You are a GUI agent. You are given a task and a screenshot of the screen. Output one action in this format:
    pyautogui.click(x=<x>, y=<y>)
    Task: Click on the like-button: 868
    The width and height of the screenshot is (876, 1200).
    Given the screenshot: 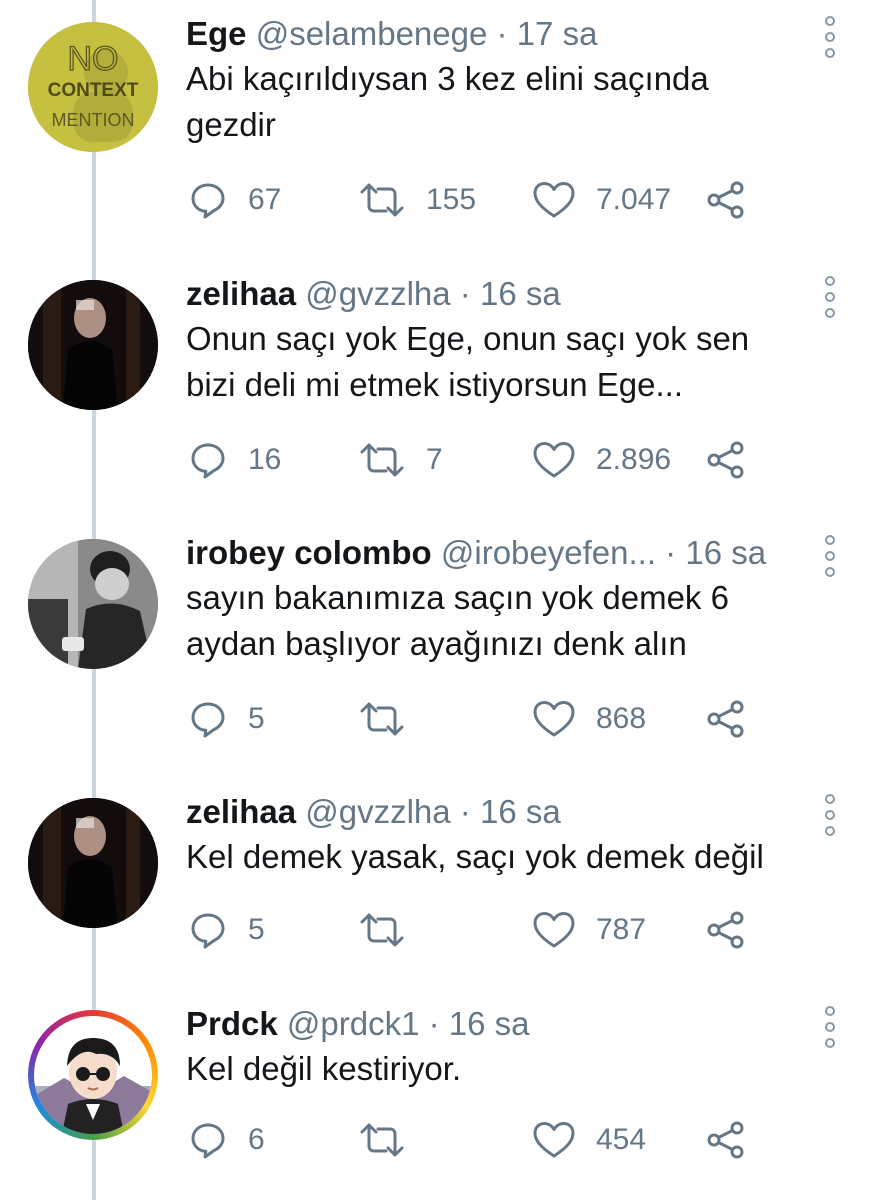 What is the action you would take?
    pyautogui.click(x=589, y=719)
    